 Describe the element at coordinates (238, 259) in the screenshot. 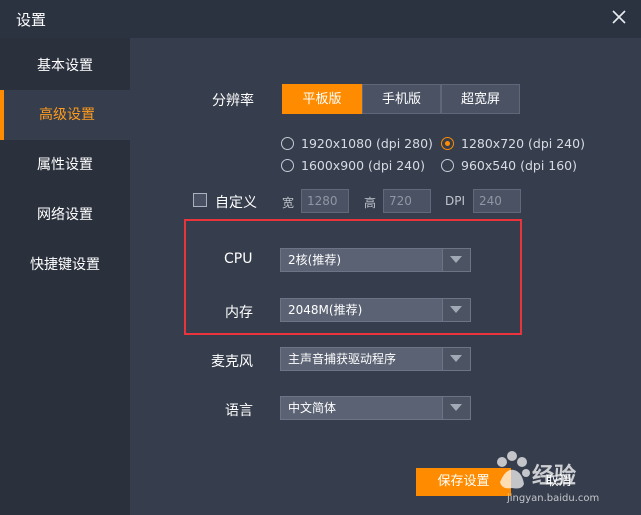

I see `cpu-label: CPU` at that location.